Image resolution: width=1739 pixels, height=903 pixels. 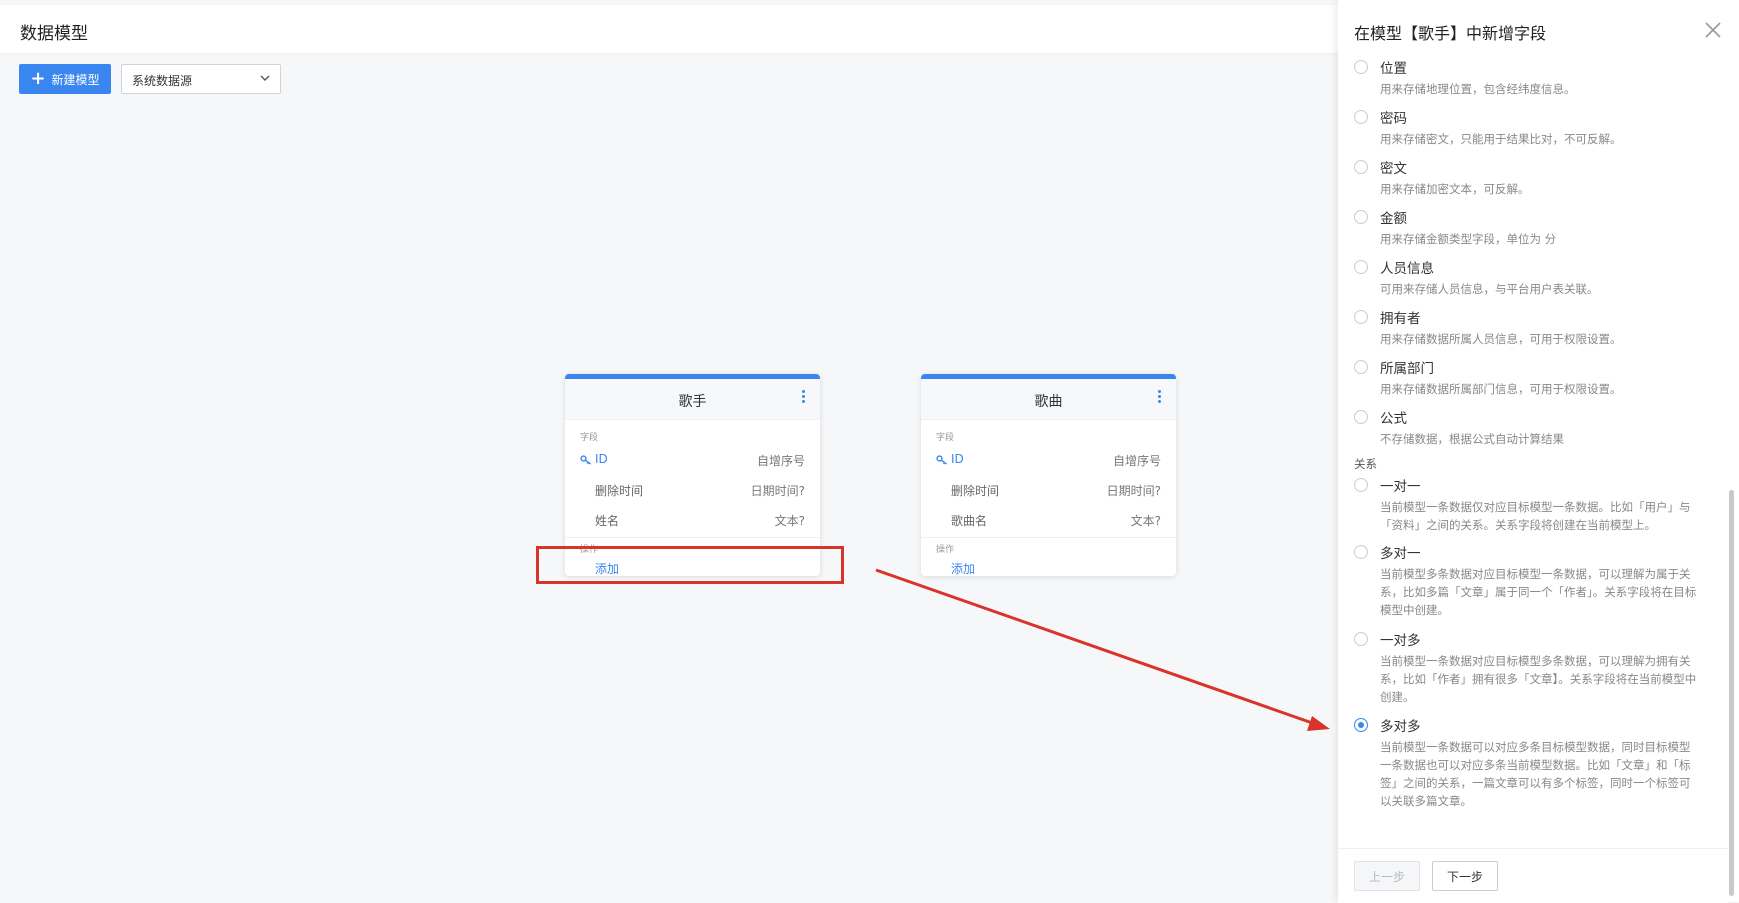 What do you see at coordinates (1400, 554) in the screenshot?
I see `option-name: 多对一` at bounding box center [1400, 554].